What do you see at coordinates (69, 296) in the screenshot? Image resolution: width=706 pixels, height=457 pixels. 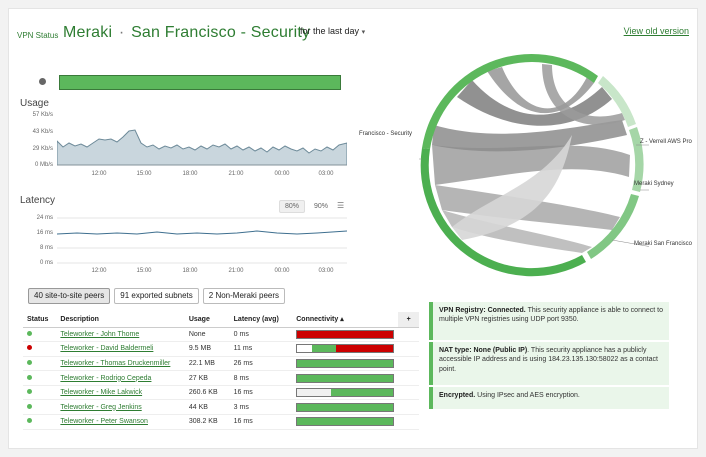 I see `tab-site-to-site-peers: 40 site-to-site peers` at bounding box center [69, 296].